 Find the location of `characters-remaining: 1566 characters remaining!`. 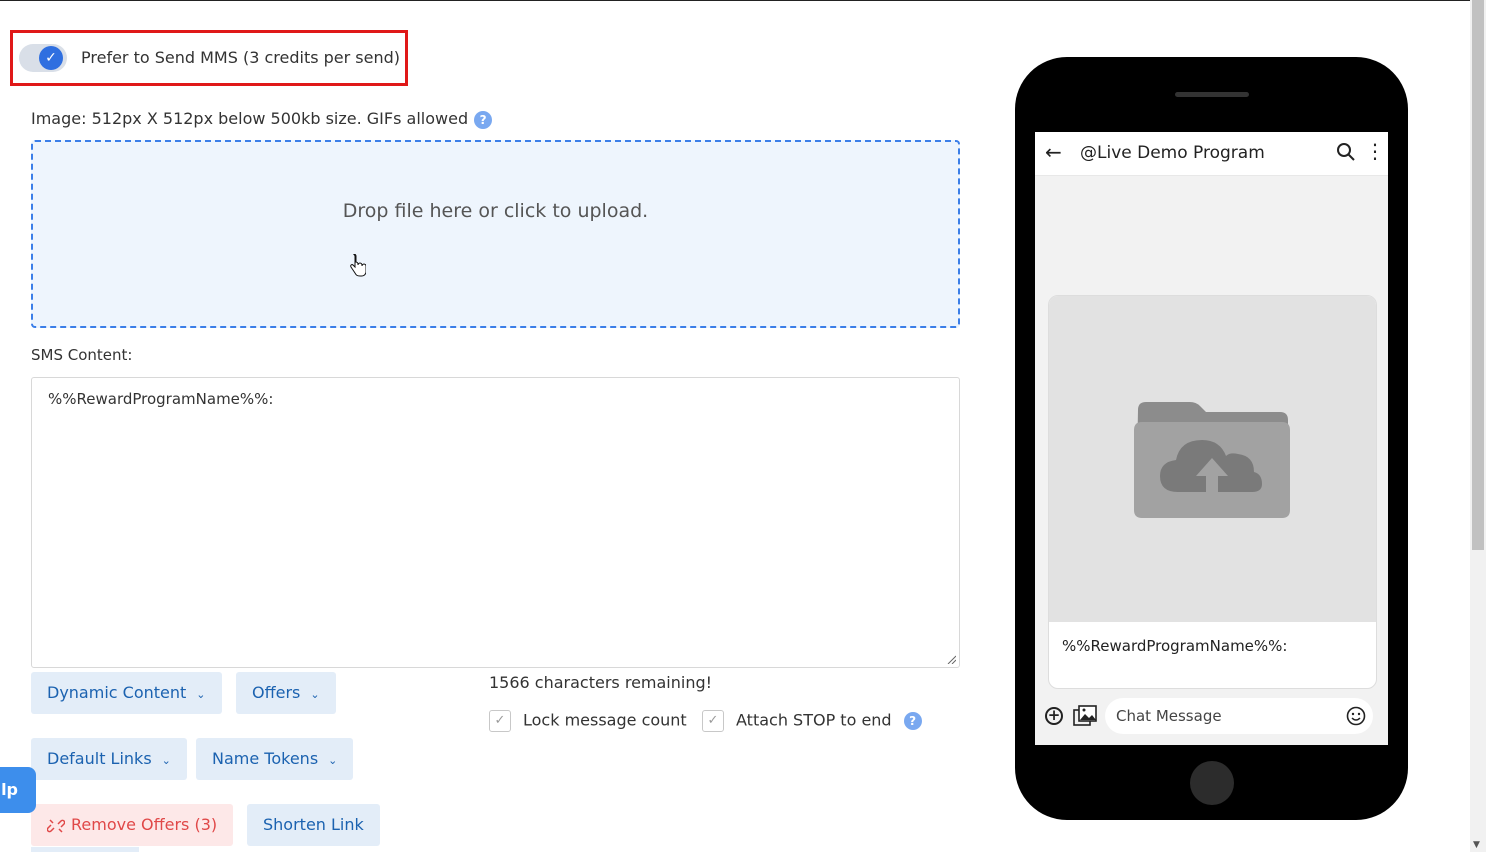

characters-remaining: 1566 characters remaining! is located at coordinates (601, 682).